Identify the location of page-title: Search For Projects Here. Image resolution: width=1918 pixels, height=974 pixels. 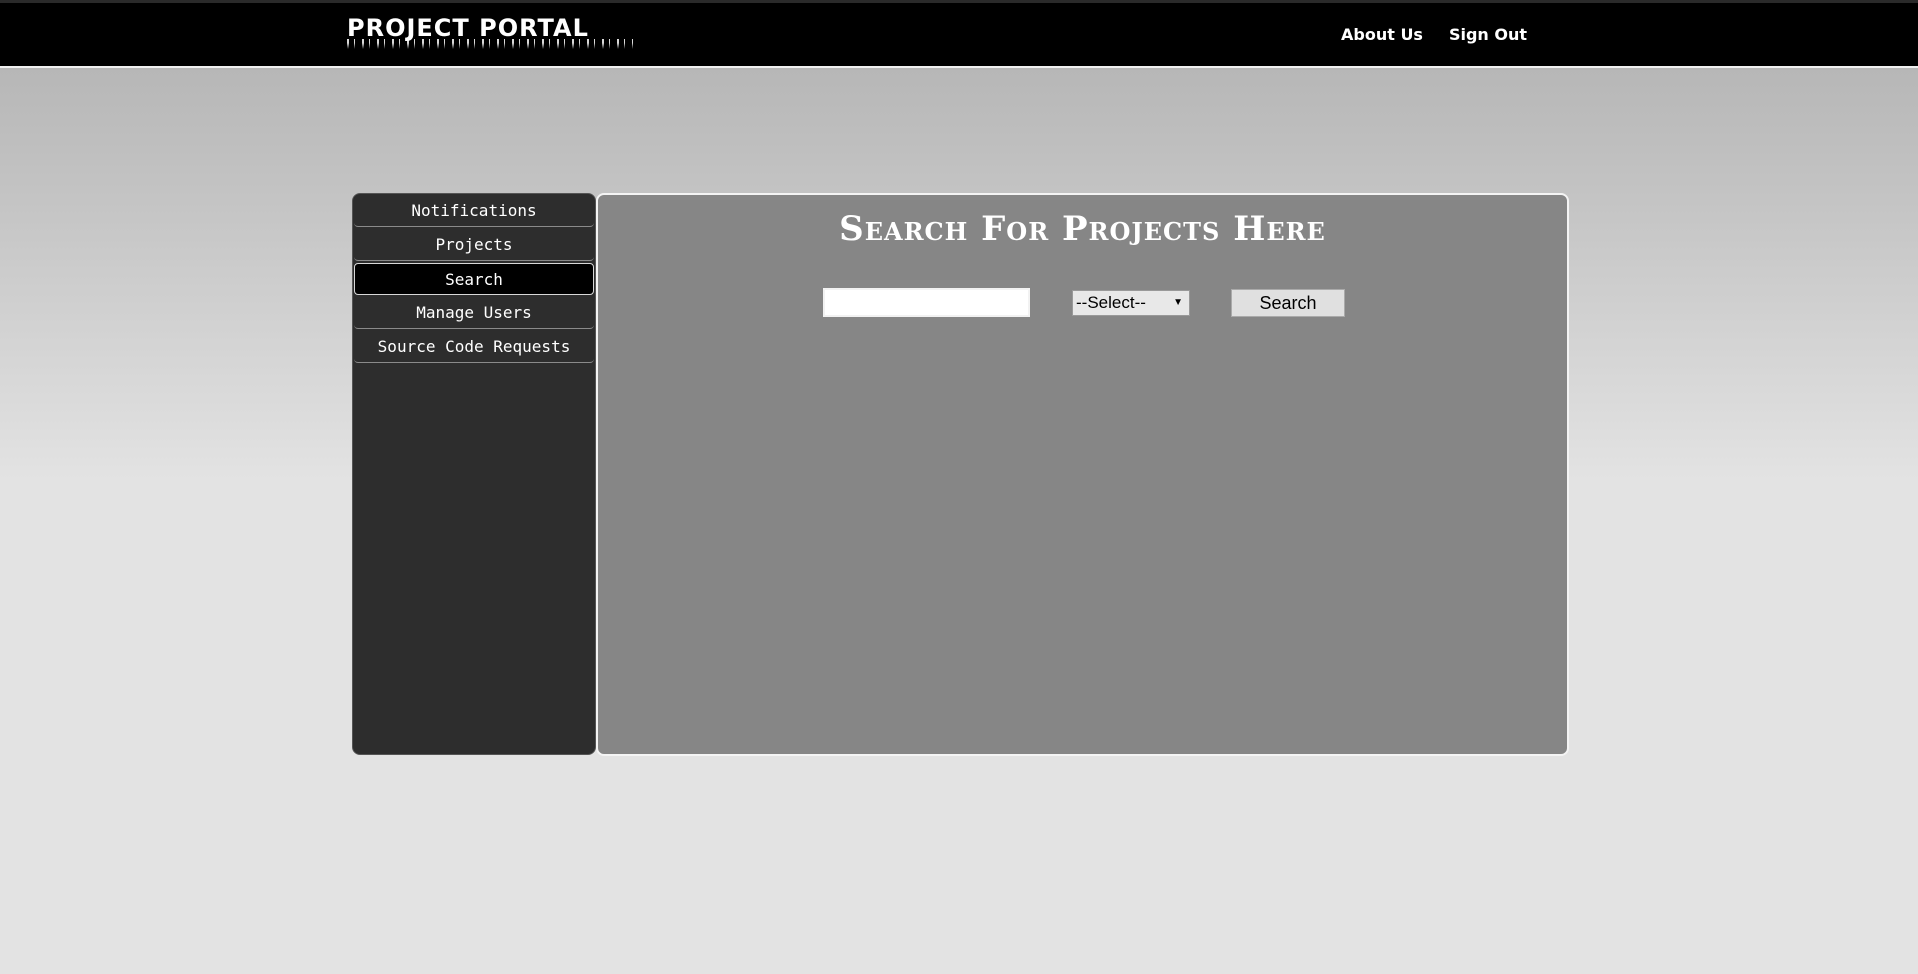
(1082, 229).